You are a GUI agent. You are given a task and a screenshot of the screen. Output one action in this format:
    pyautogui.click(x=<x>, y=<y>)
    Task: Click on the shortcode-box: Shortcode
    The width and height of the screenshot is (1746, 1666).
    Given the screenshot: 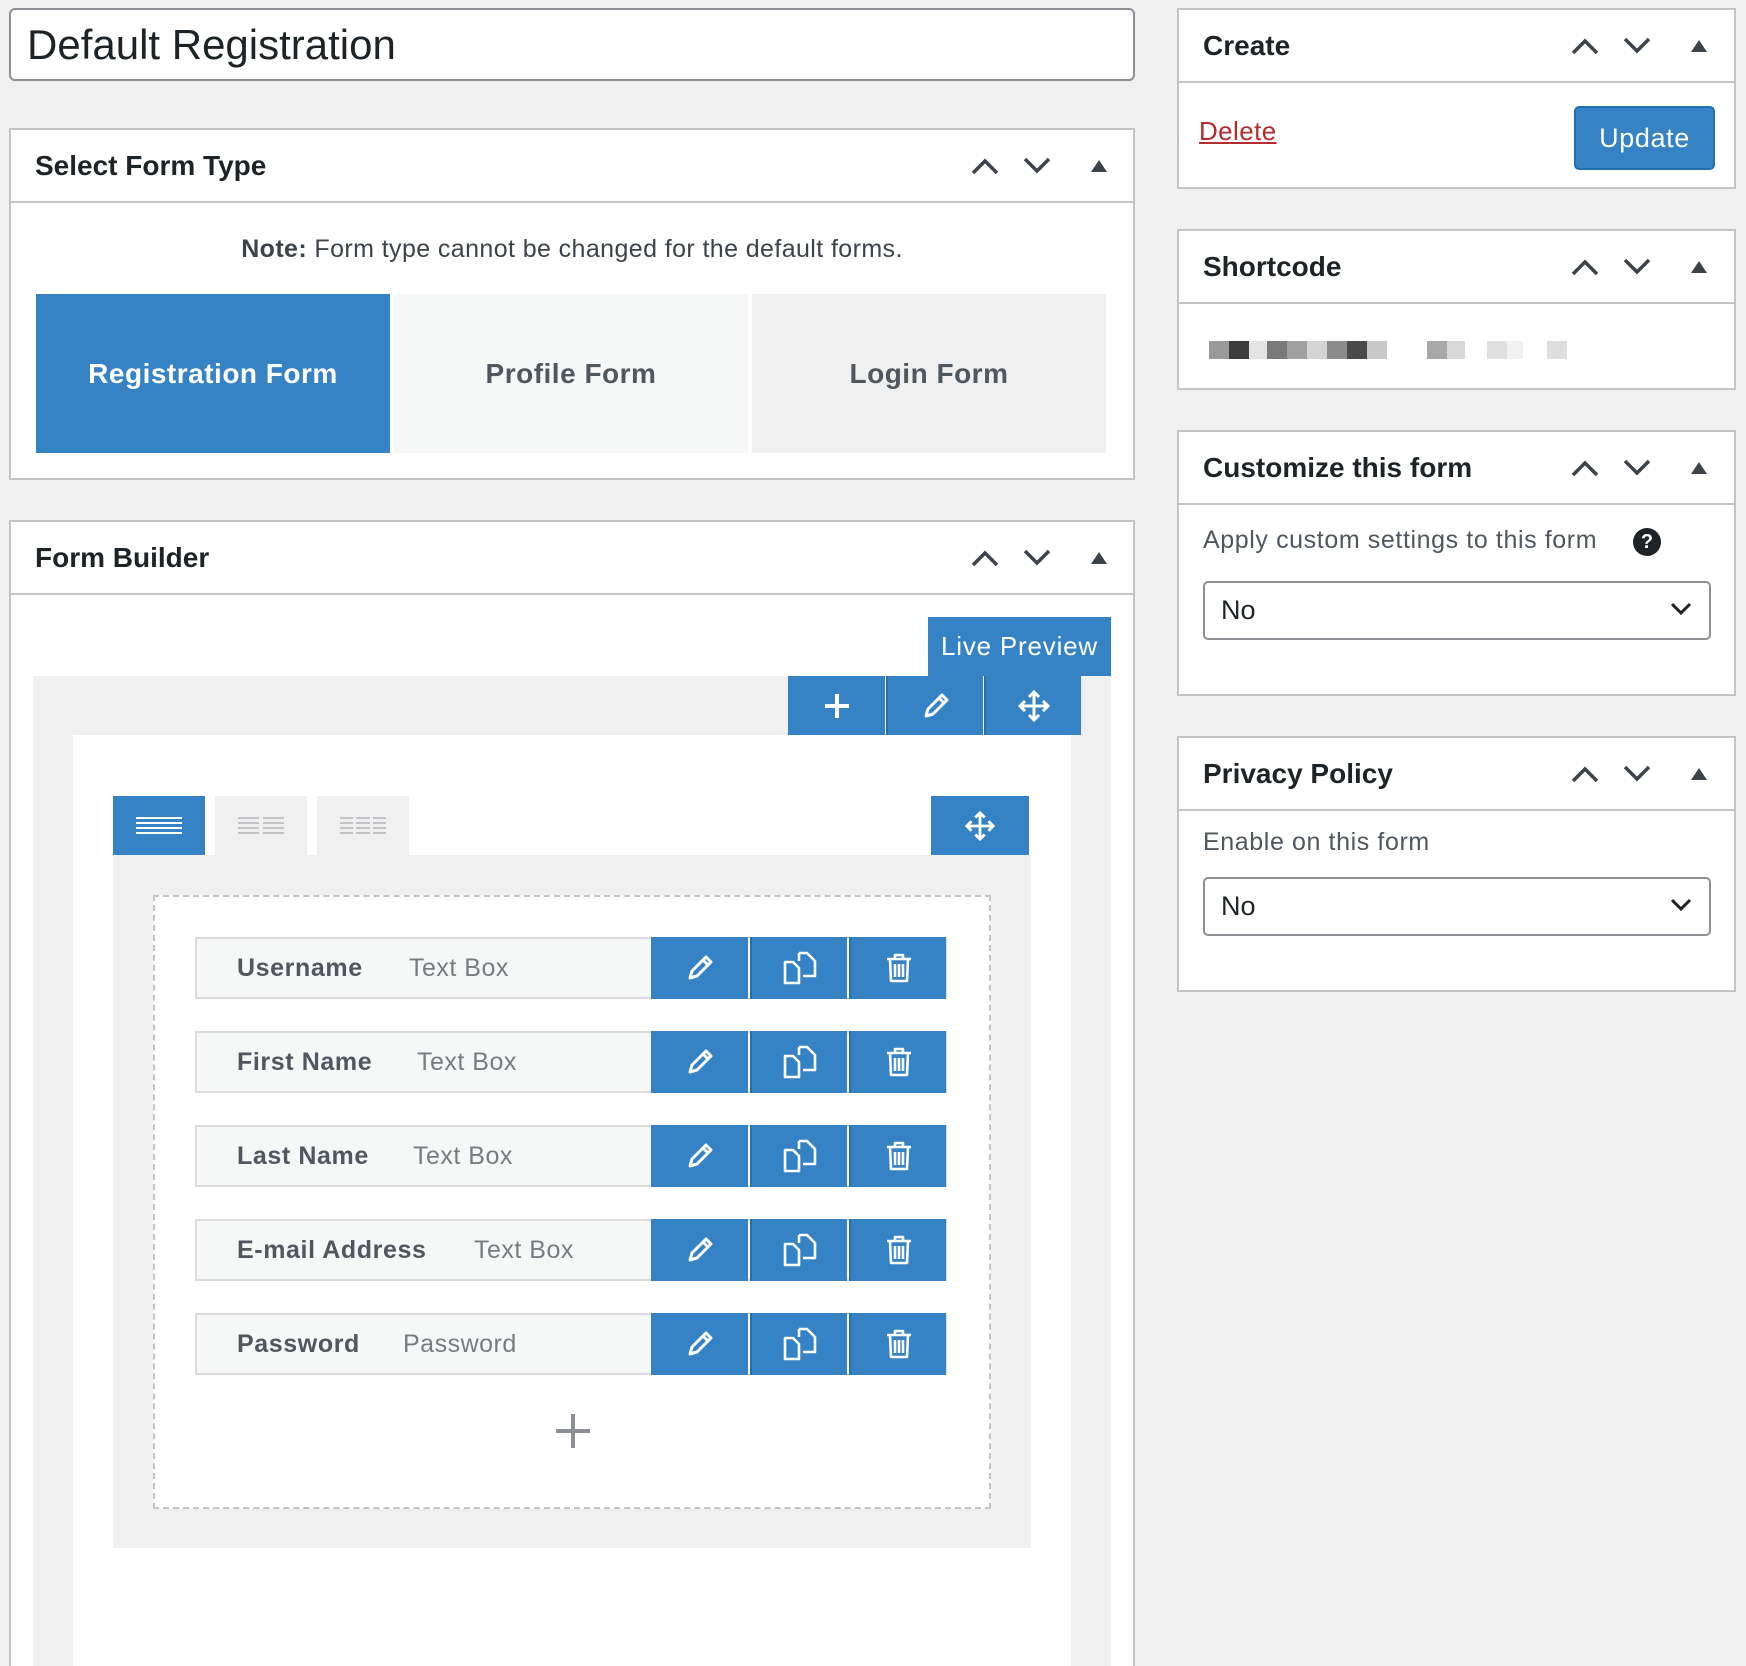 What is the action you would take?
    pyautogui.click(x=1456, y=309)
    